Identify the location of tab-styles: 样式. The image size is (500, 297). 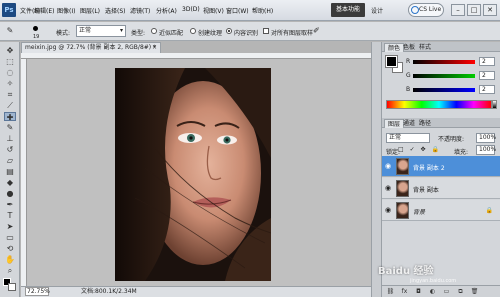
(425, 47).